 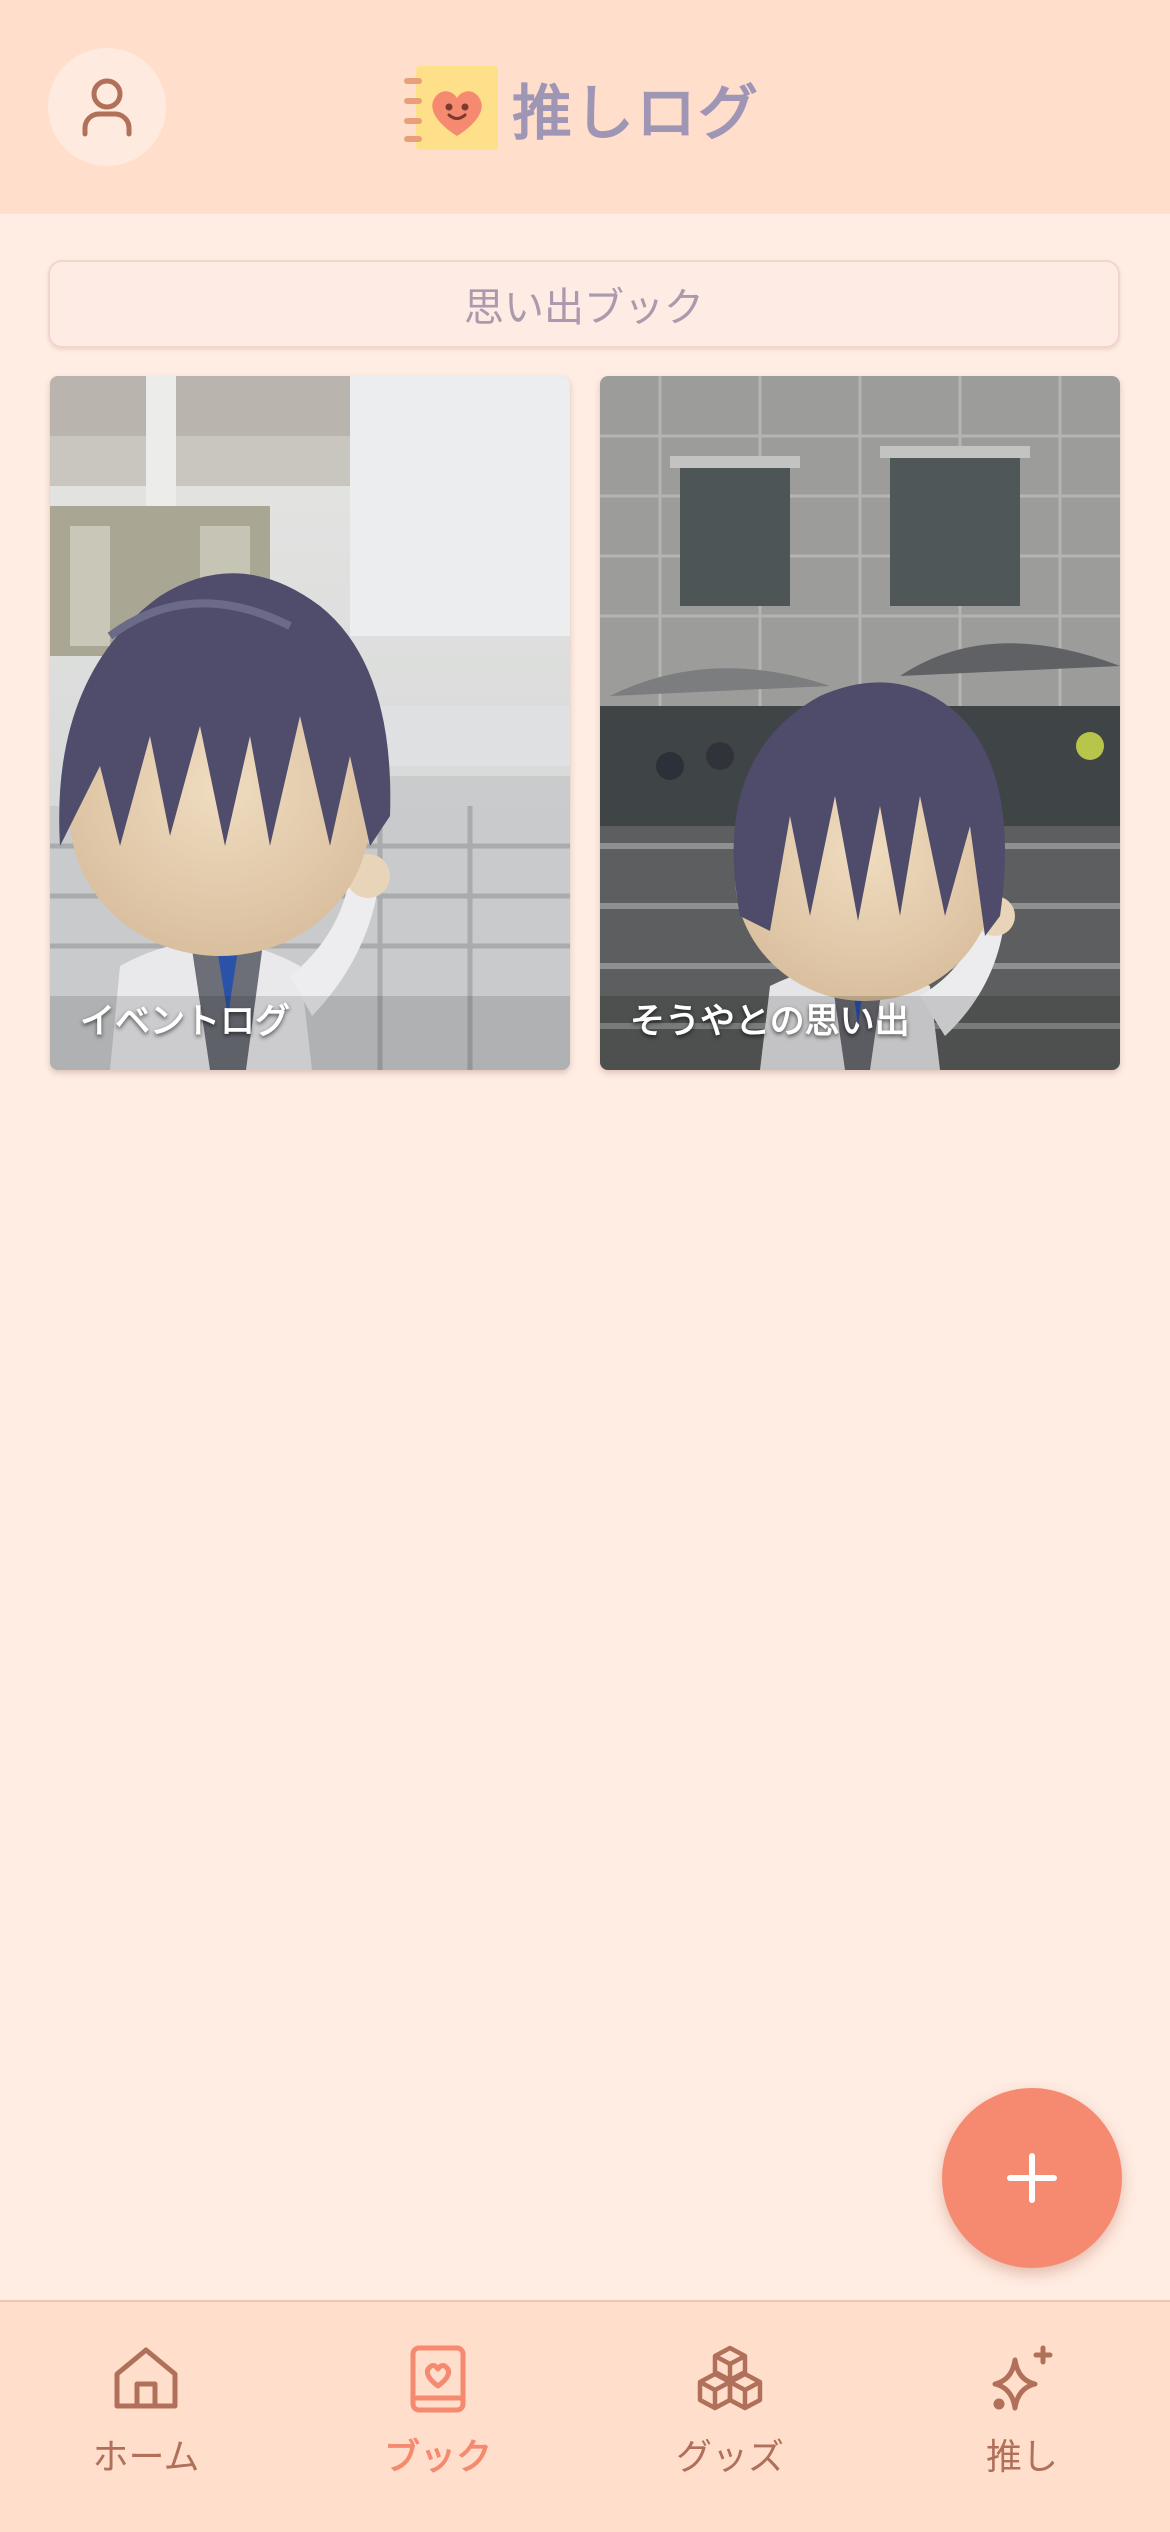 I want to click on app-title: 推しログ, so click(x=636, y=113).